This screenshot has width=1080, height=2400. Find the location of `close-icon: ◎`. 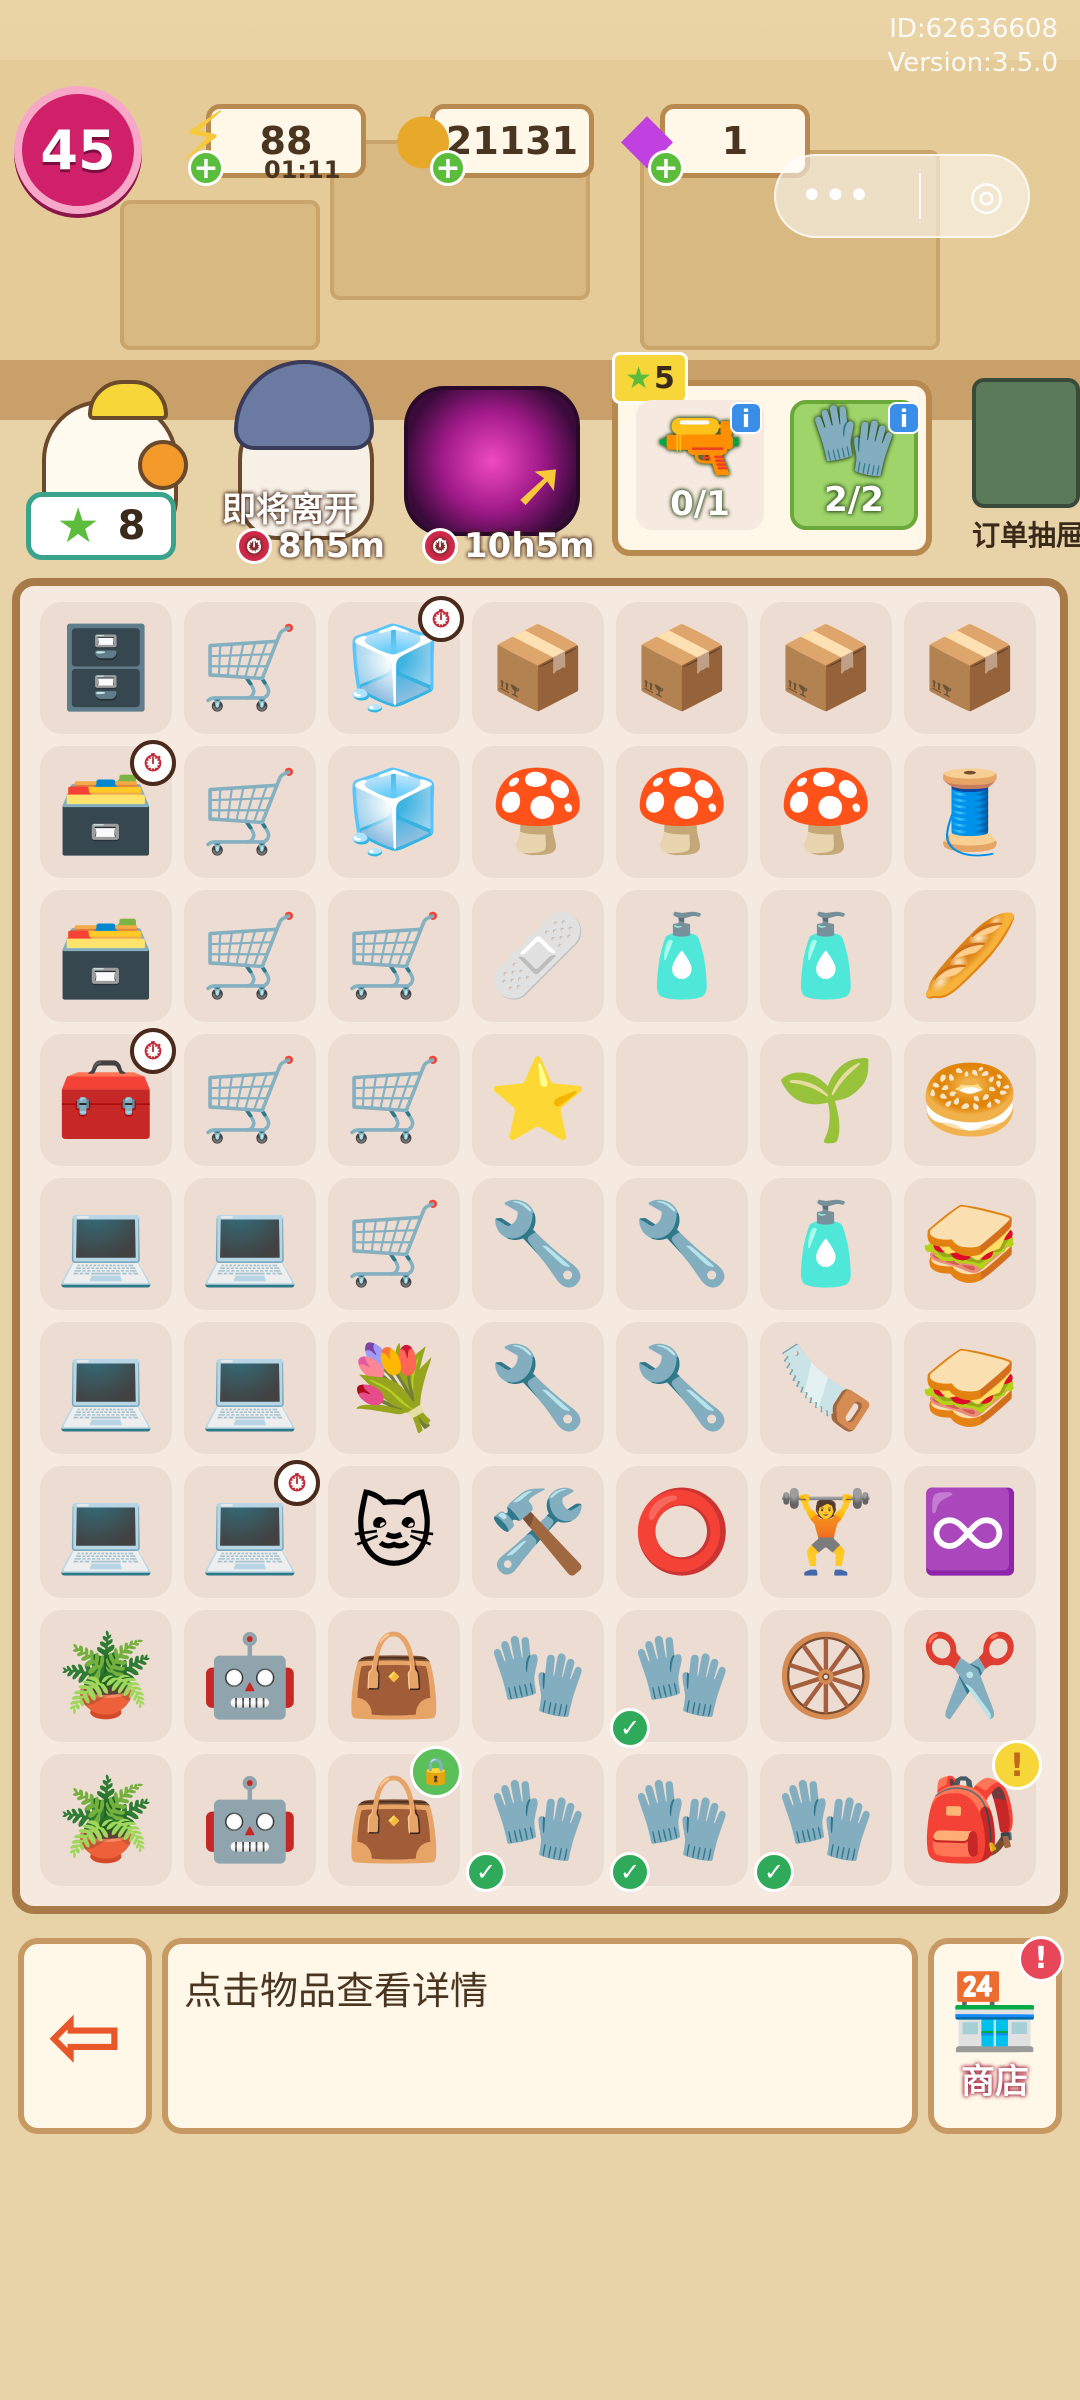

close-icon: ◎ is located at coordinates (986, 196).